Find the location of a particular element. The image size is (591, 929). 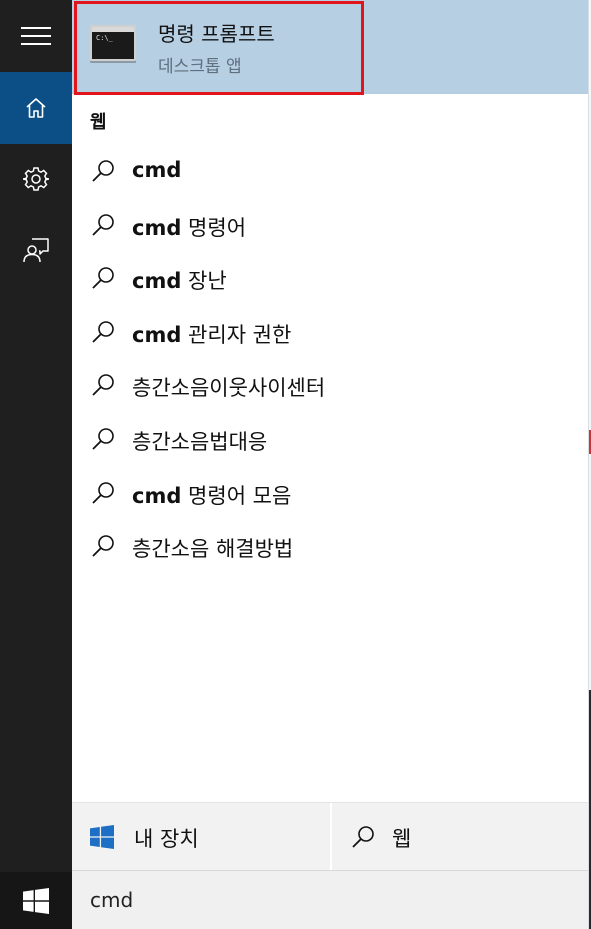

search-input: cmd is located at coordinates (330, 899).